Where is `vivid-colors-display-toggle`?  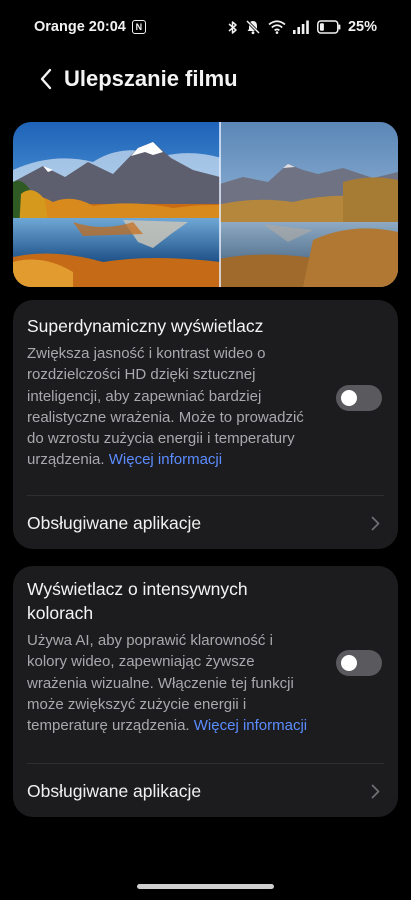
vivid-colors-display-toggle is located at coordinates (359, 663).